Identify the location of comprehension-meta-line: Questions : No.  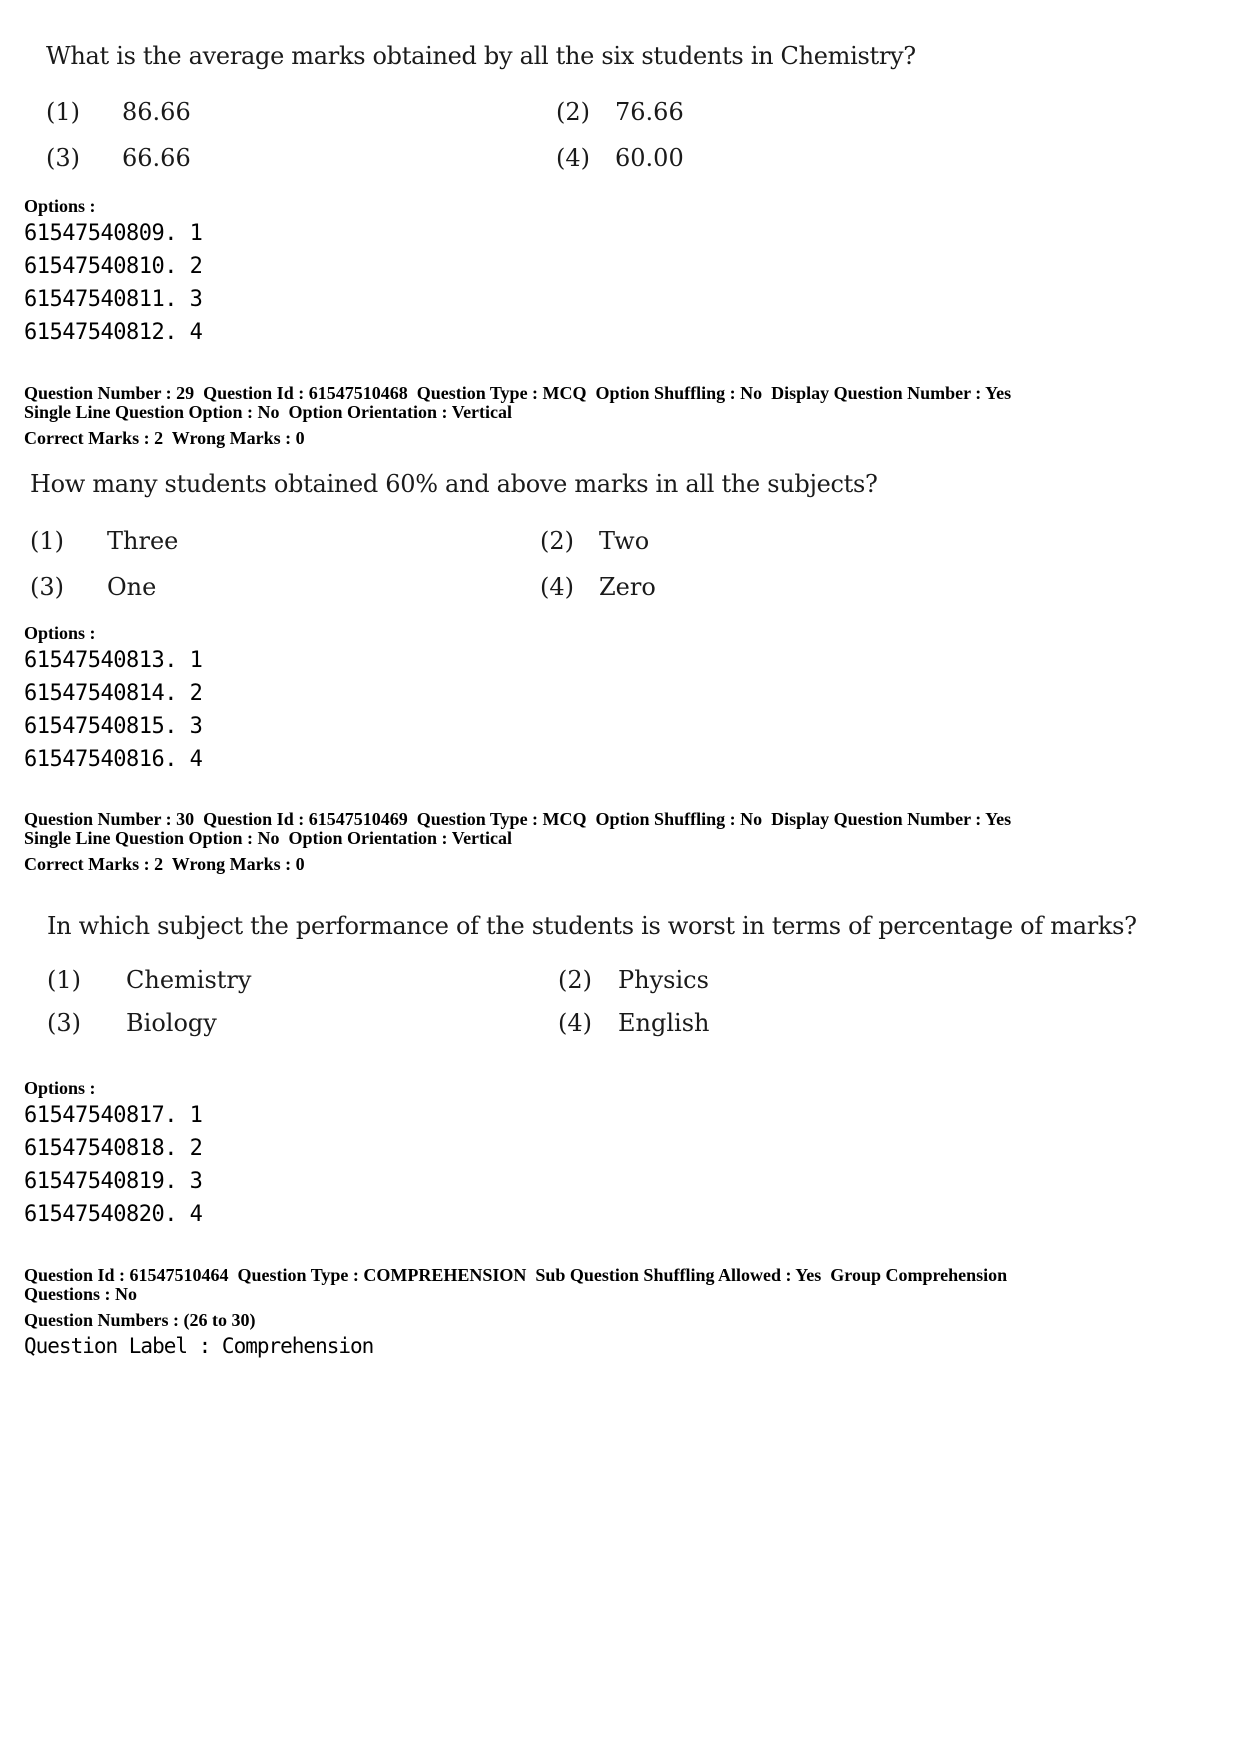
(81, 1294).